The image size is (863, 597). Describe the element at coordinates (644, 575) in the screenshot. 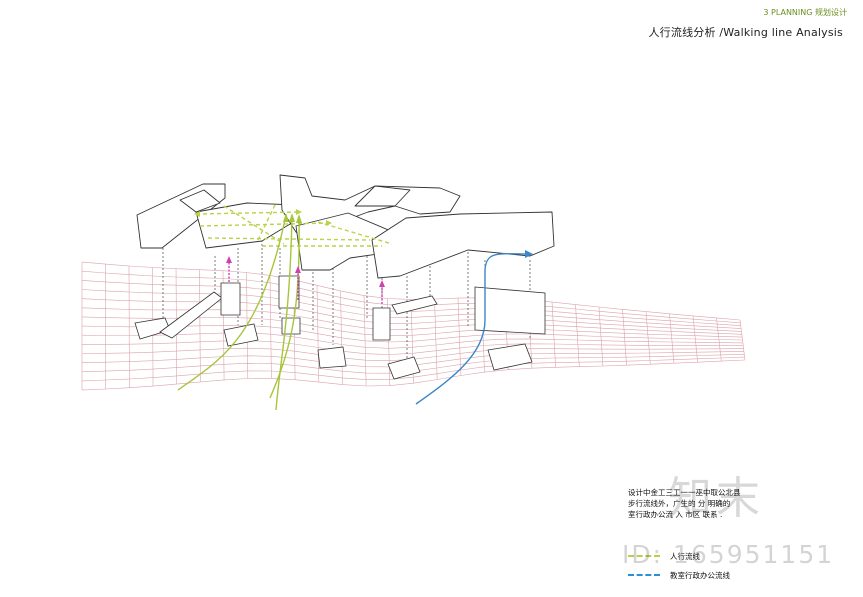

I see `legend-swatch-office` at that location.